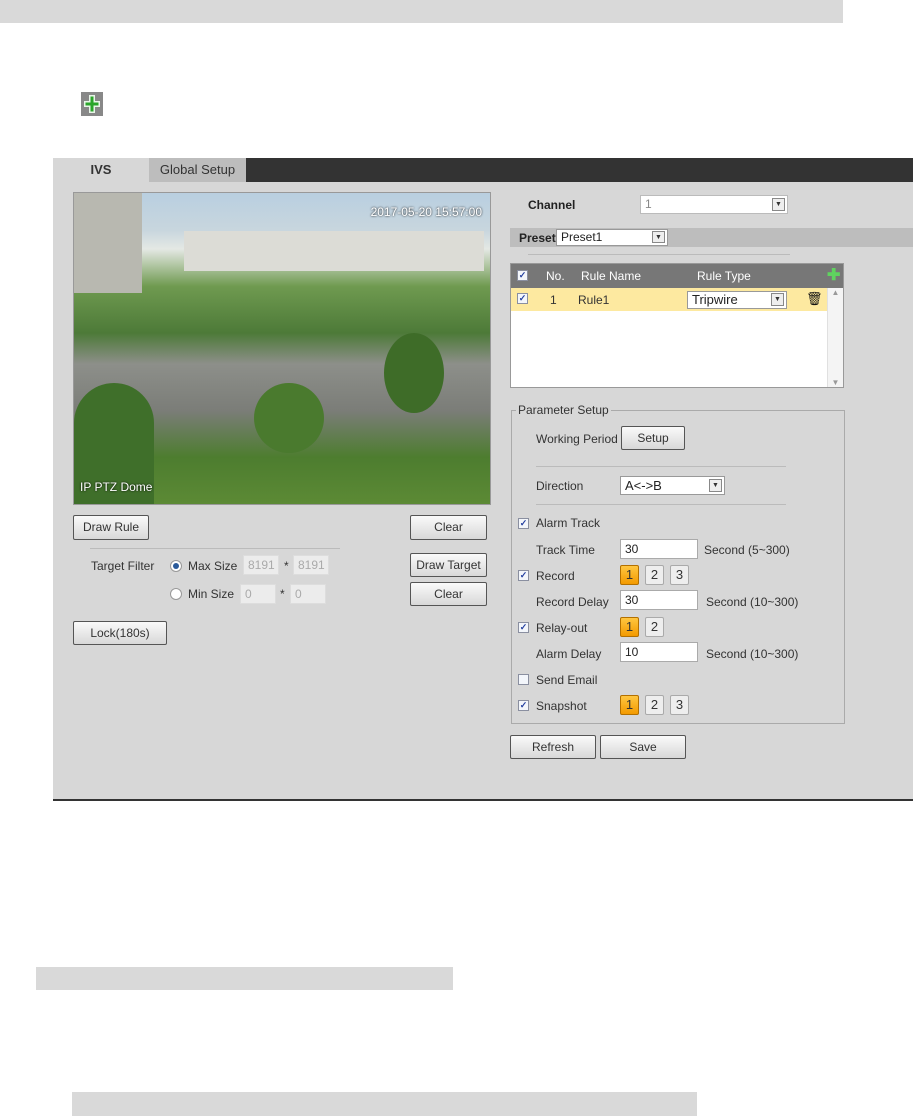 Image resolution: width=913 pixels, height=1116 pixels. Describe the element at coordinates (116, 487) in the screenshot. I see `video-camera-name: IP PTZ Dome` at that location.